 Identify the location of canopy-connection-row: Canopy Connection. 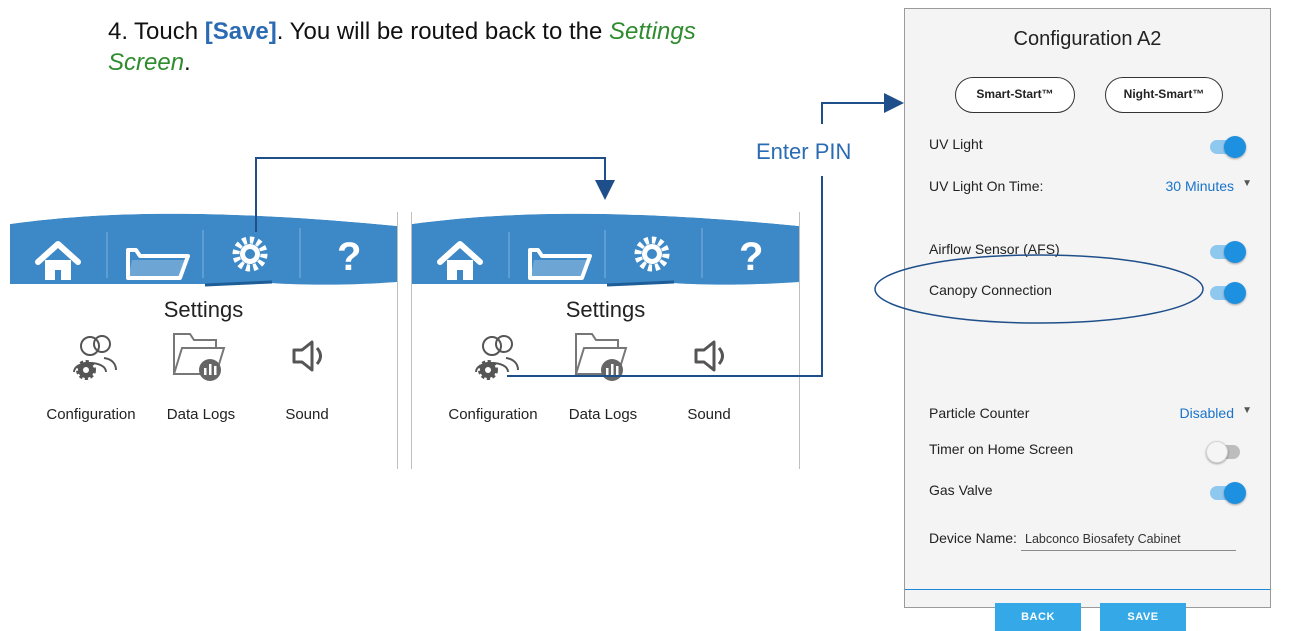
(1087, 291).